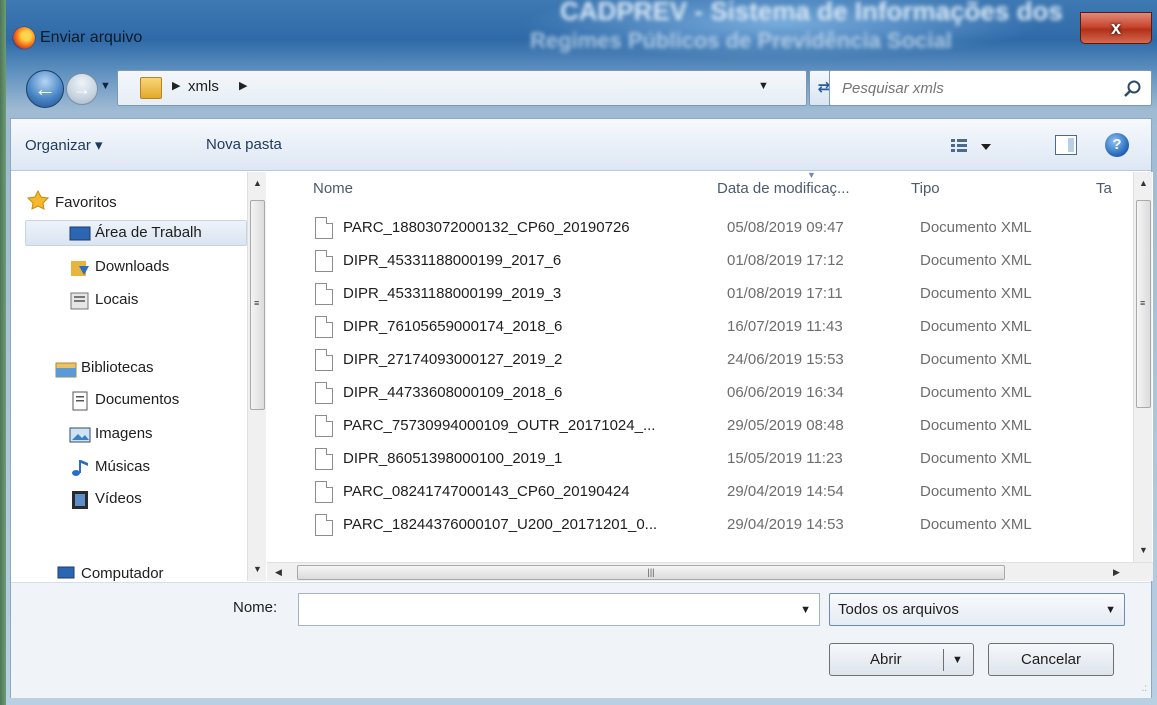 The height and width of the screenshot is (705, 1157). I want to click on resize-grip-icon: .:, so click(1144, 688).